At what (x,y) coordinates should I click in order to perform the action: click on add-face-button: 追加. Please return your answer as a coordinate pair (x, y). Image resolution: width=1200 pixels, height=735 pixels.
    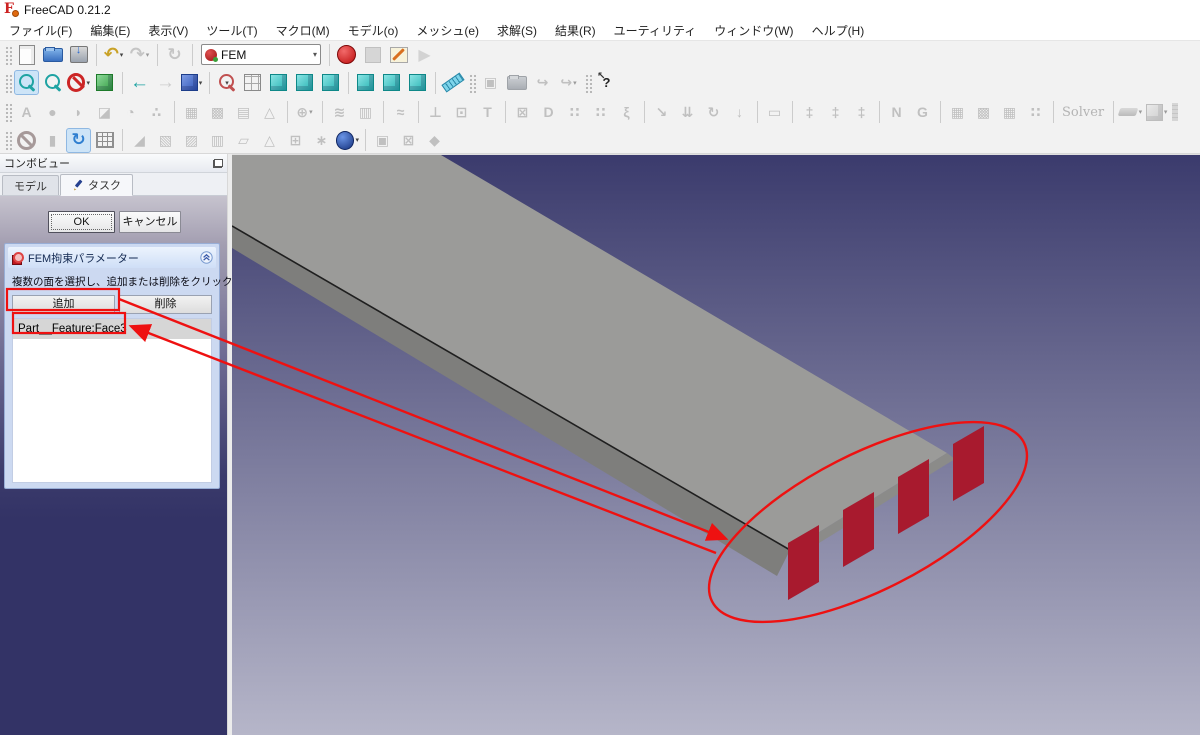
    Looking at the image, I should click on (63, 304).